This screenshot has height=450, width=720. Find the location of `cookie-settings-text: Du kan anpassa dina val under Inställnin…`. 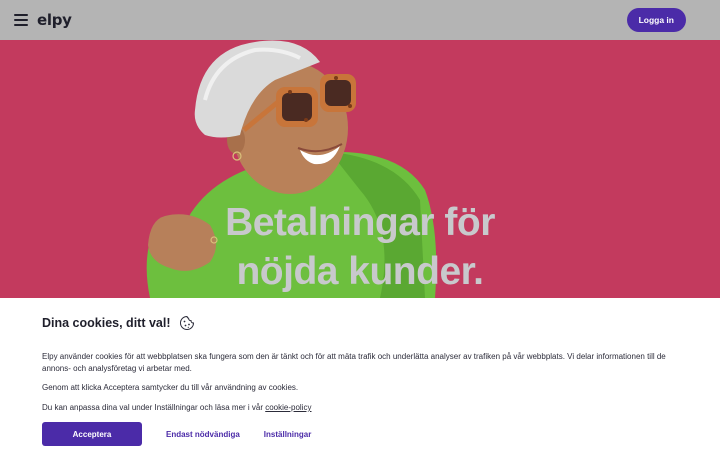

cookie-settings-text: Du kan anpassa dina val under Inställnin… is located at coordinates (360, 408).